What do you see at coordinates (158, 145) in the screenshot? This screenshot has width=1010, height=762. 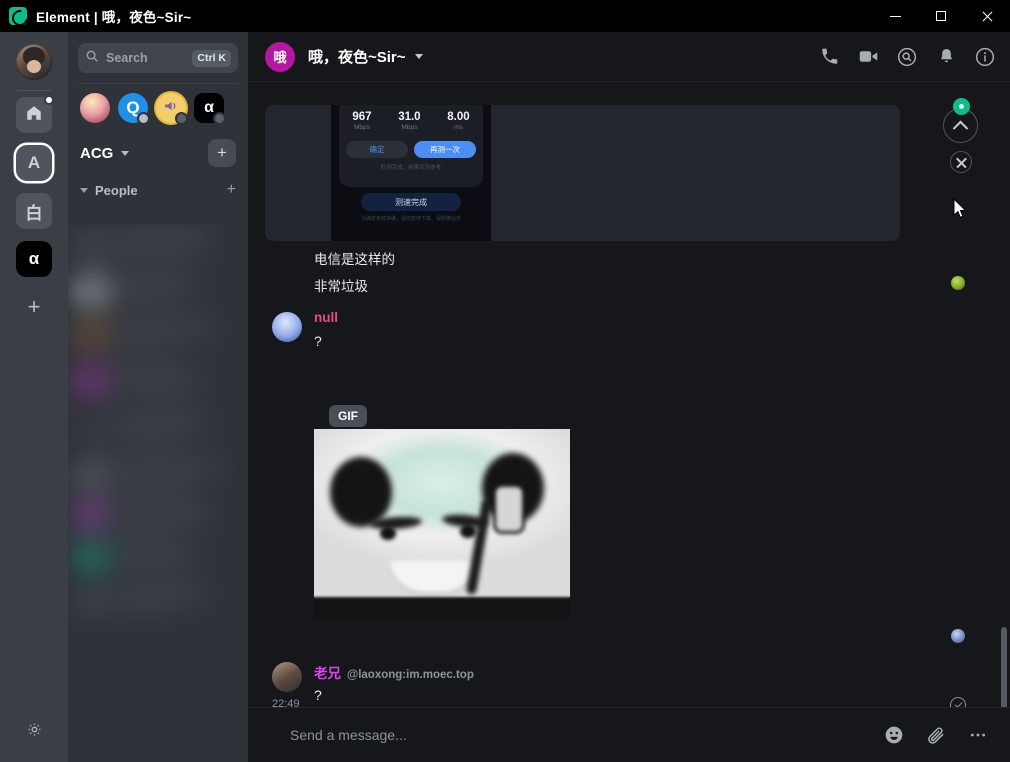 I see `space-header: ACG +` at bounding box center [158, 145].